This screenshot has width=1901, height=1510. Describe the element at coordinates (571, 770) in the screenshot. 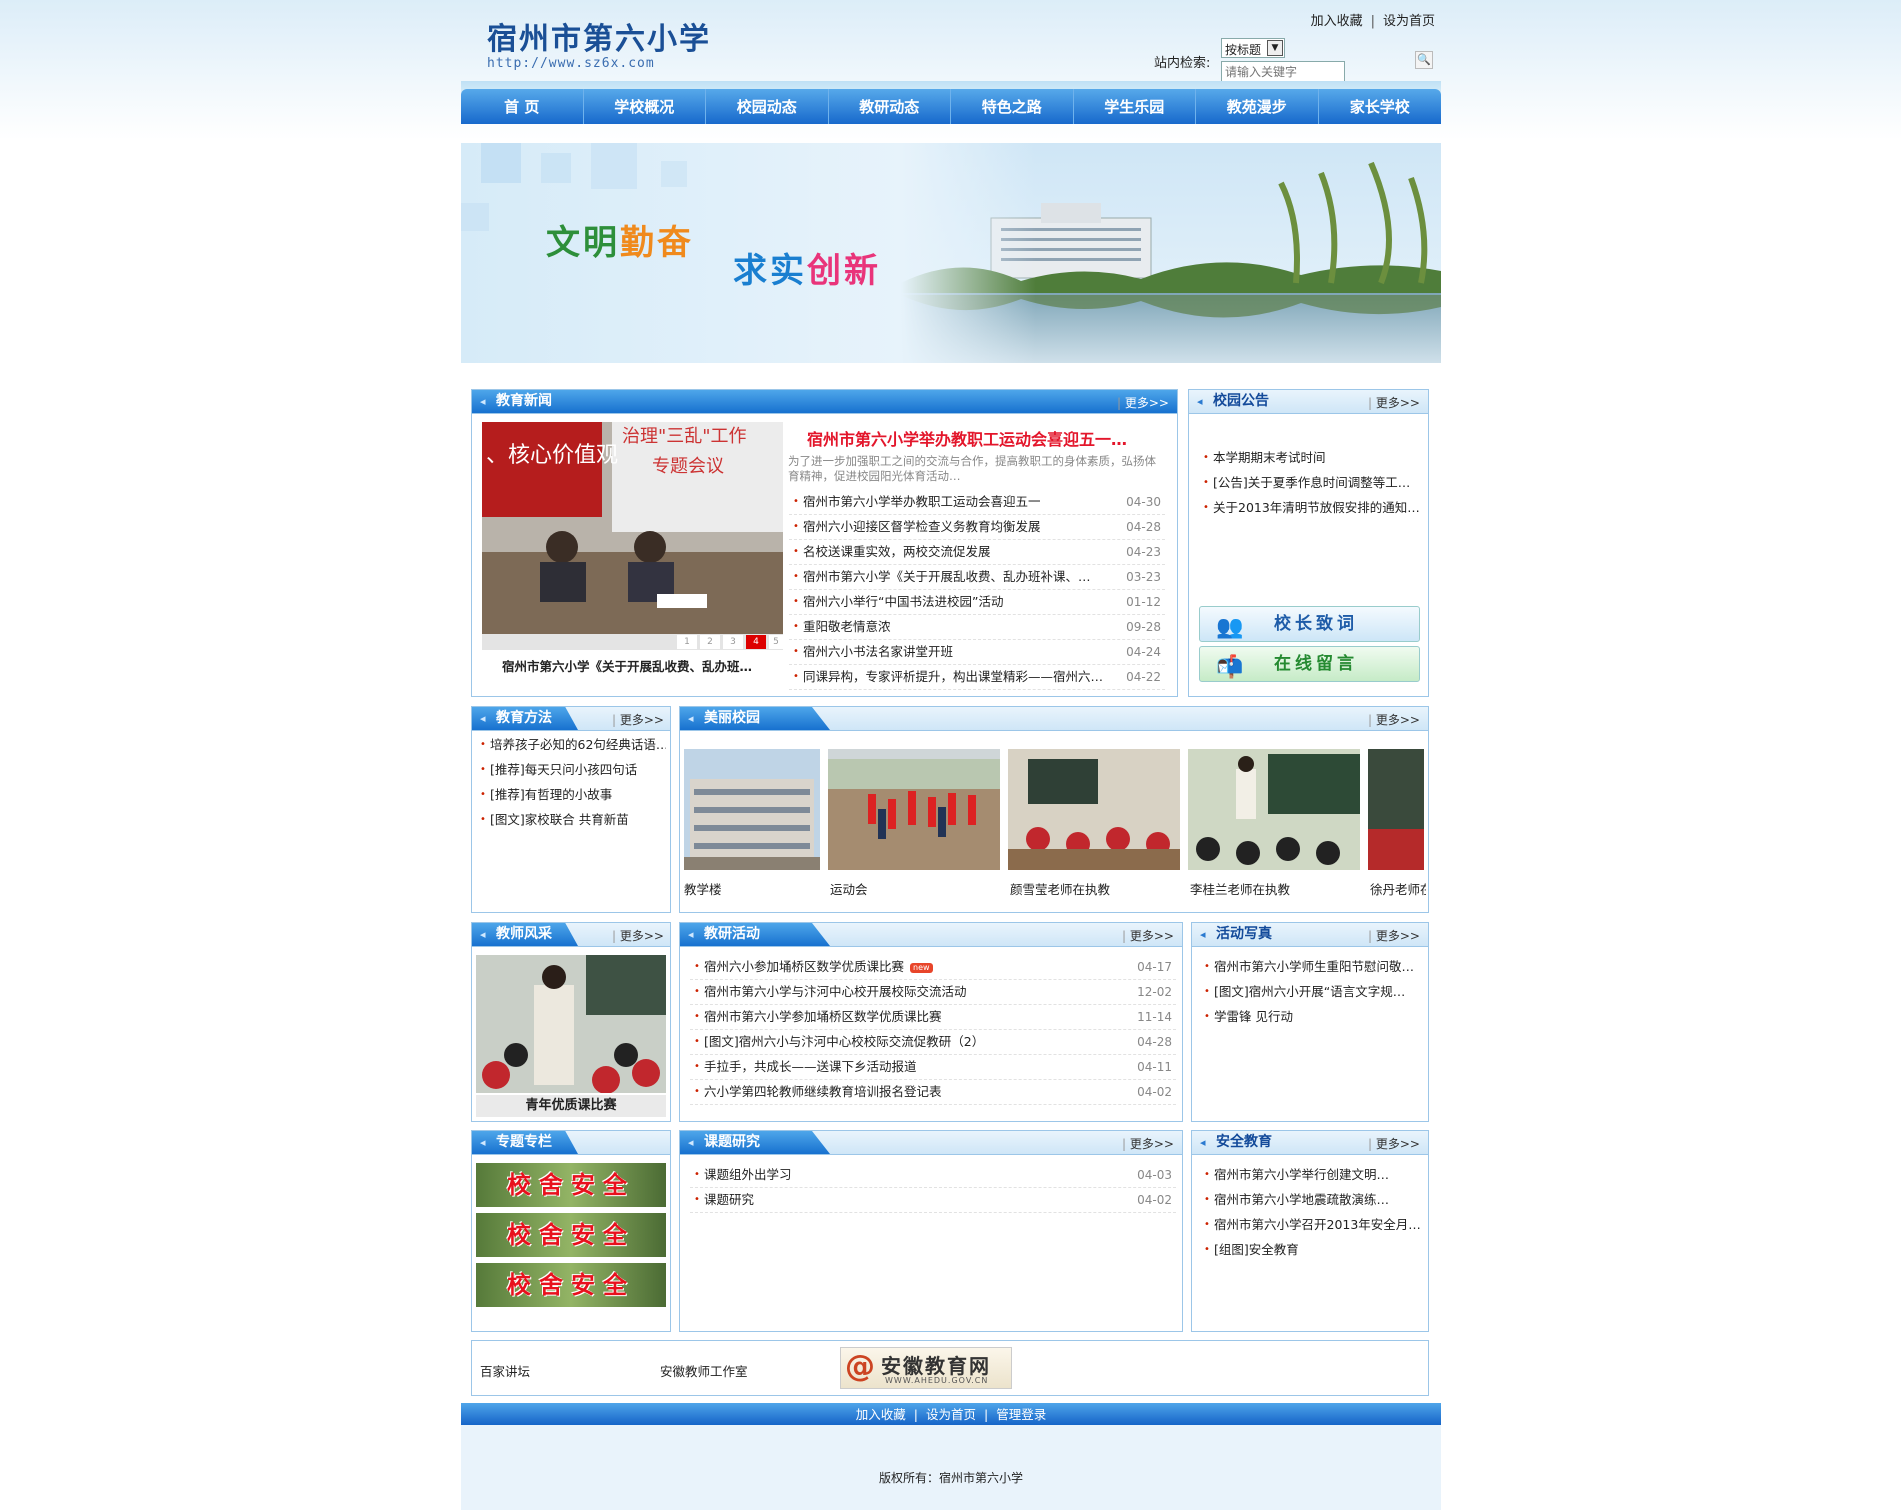

I see `list-item: [推荐]每天只问小孩四句话` at that location.